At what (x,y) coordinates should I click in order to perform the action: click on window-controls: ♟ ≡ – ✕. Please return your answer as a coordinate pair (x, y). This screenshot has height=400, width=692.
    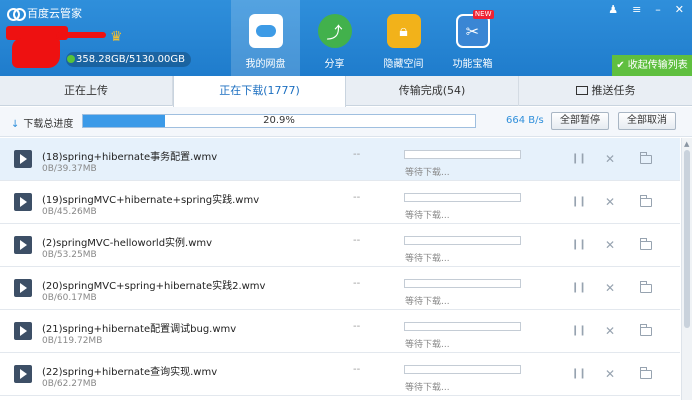
    Looking at the image, I should click on (646, 9).